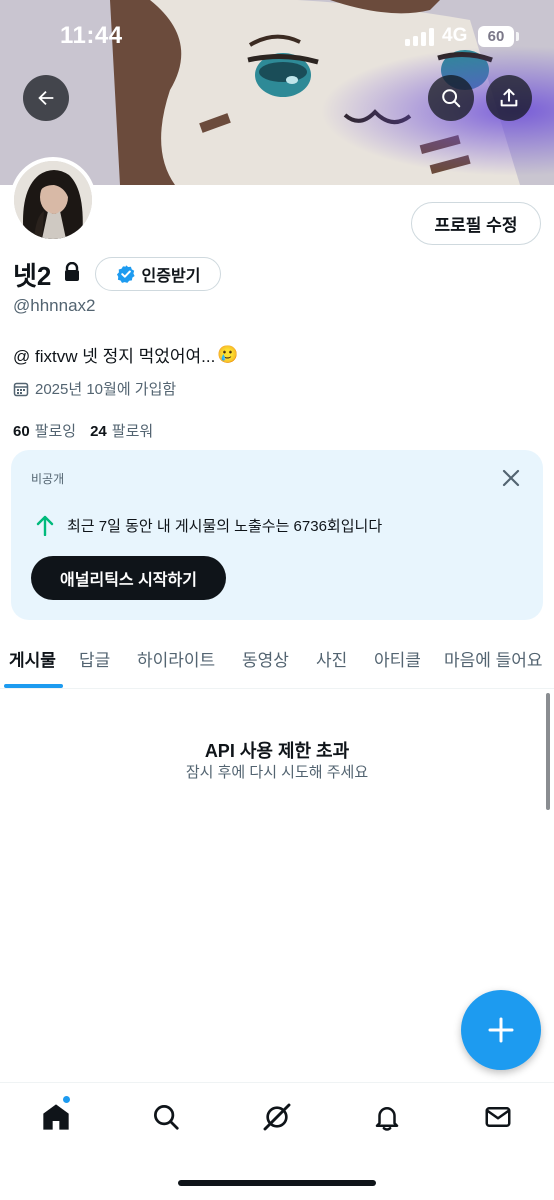  I want to click on plus-icon, so click(501, 1030).